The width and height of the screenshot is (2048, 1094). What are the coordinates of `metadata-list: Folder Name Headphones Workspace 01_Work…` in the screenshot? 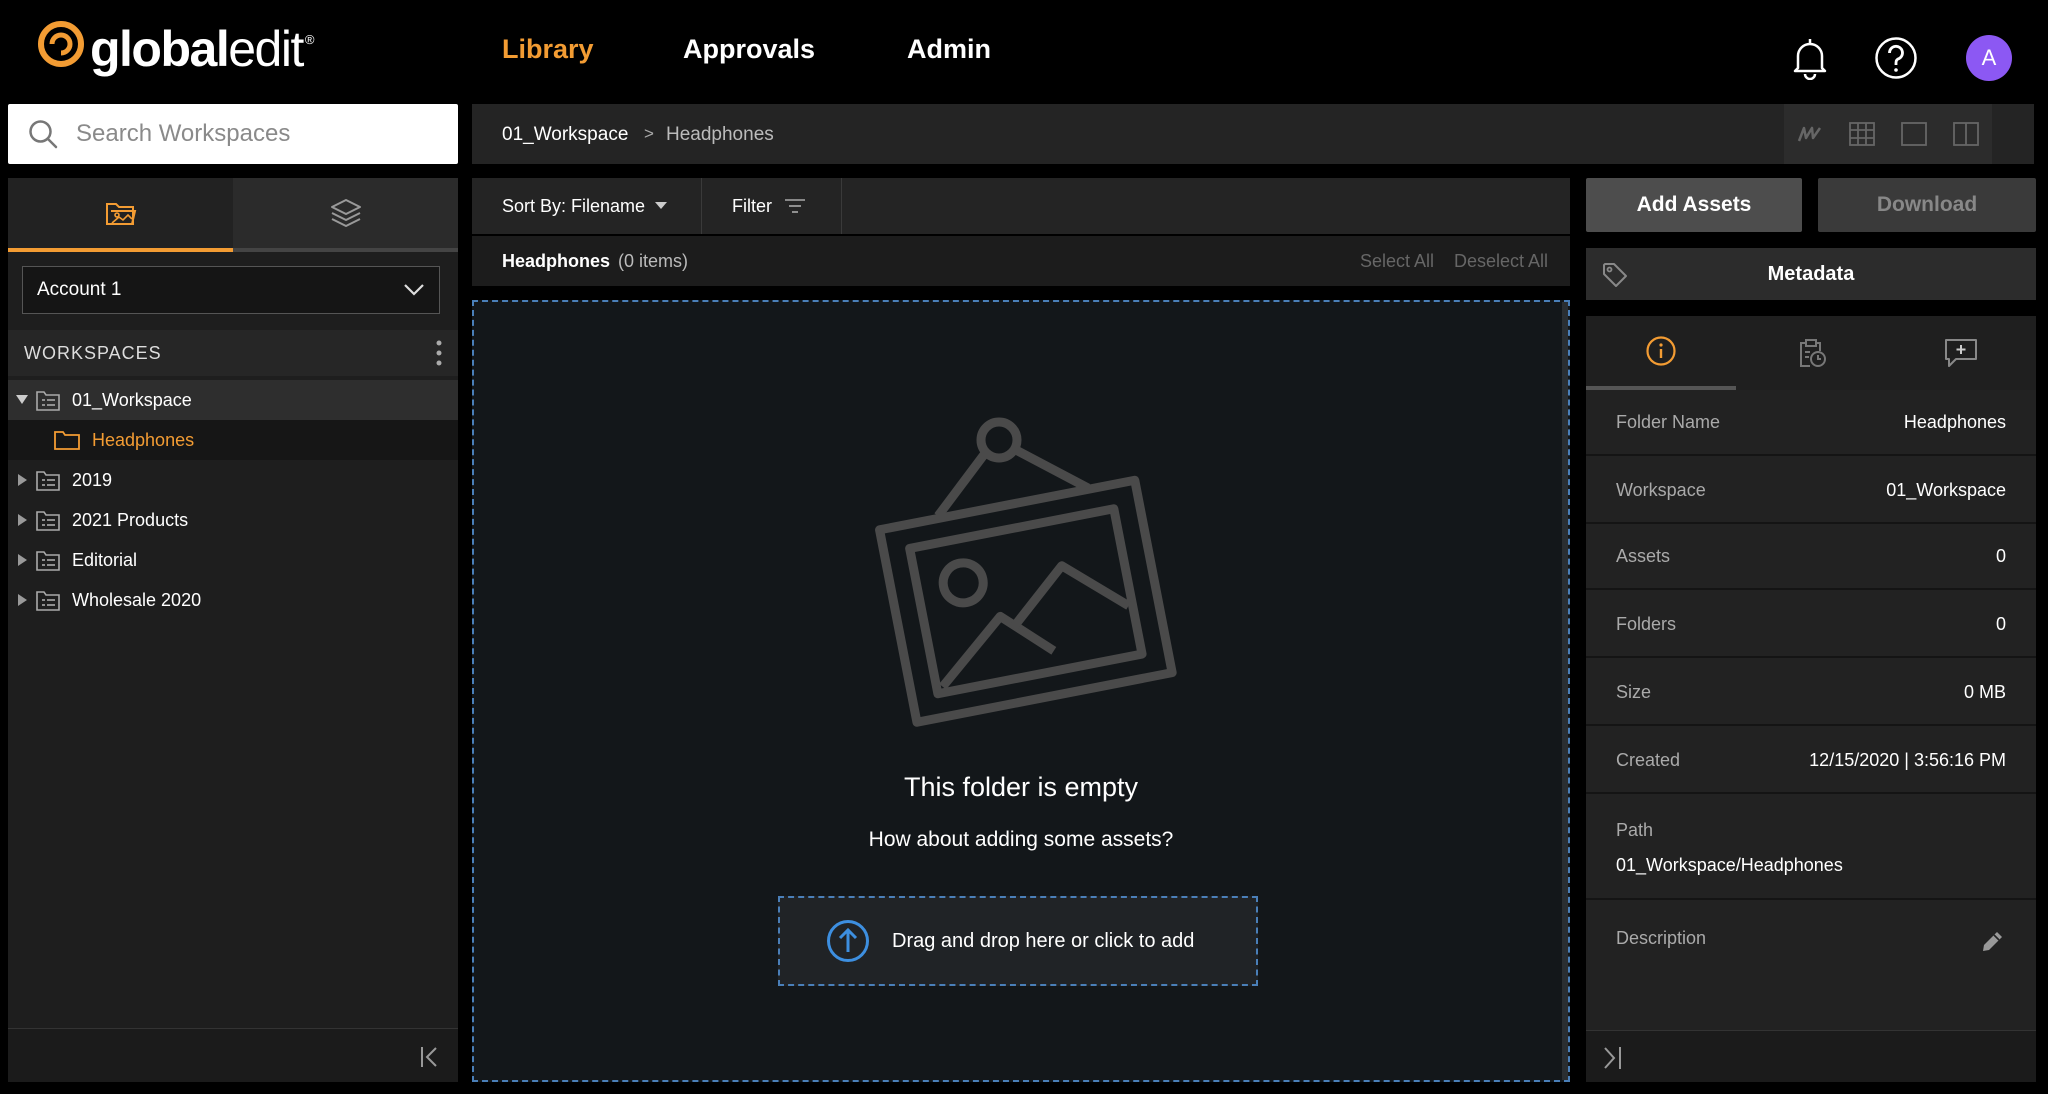 It's located at (1811, 710).